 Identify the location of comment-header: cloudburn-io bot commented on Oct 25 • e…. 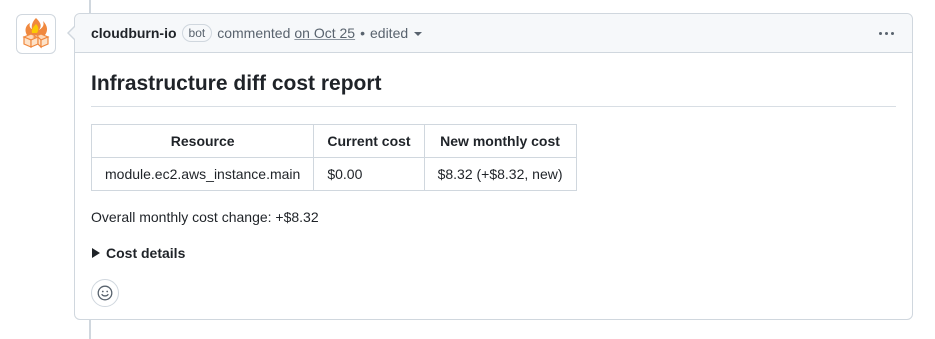
(493, 33).